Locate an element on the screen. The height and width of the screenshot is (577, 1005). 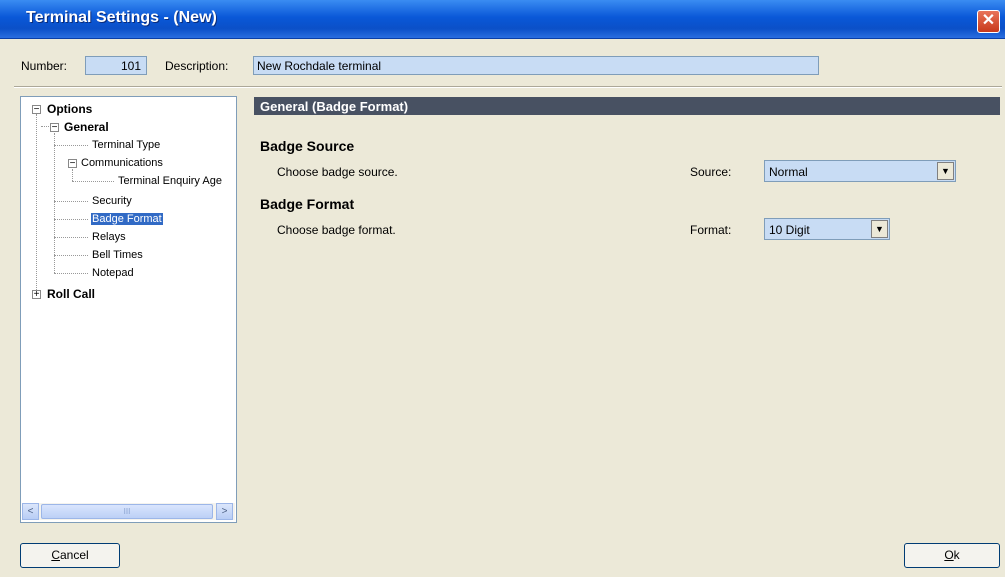
cancel-button: Cancel is located at coordinates (70, 555).